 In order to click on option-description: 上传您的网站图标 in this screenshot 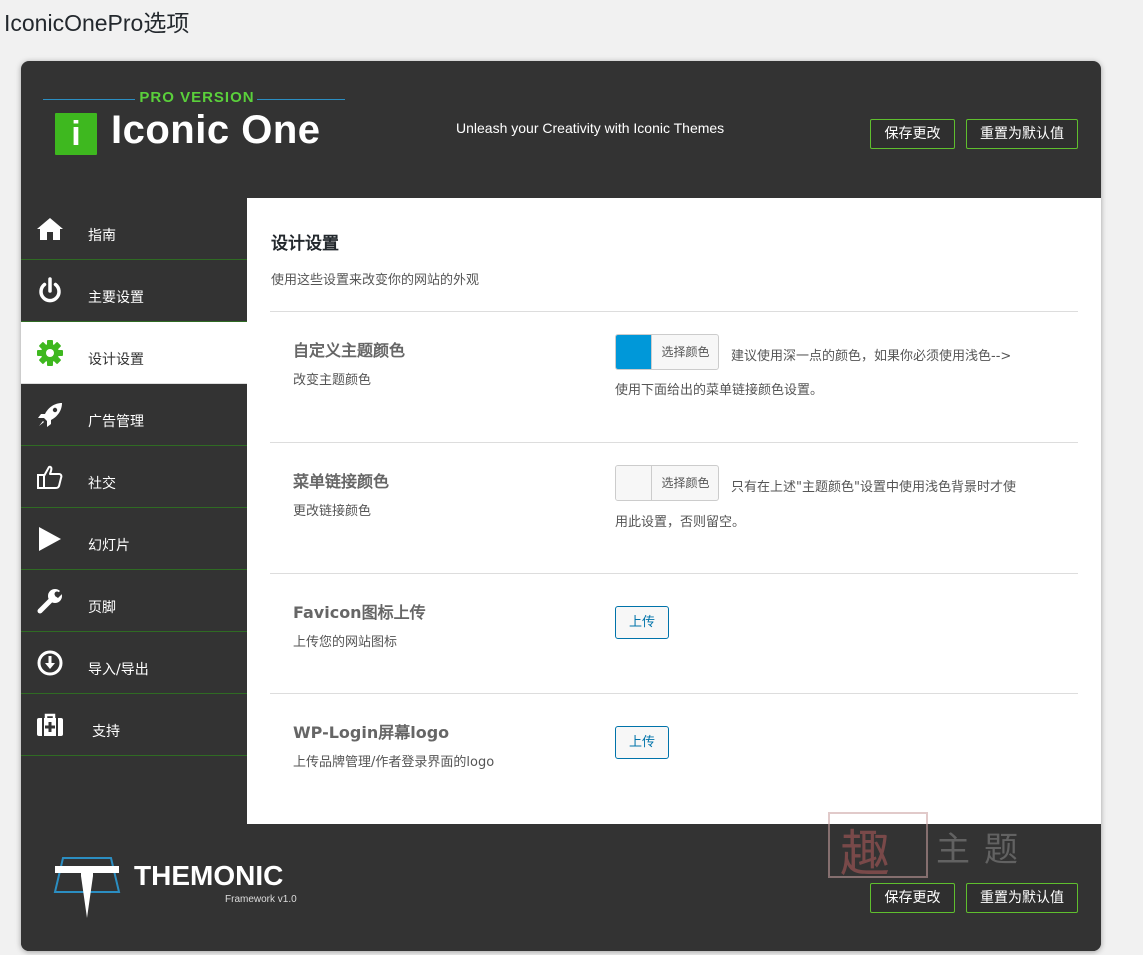, I will do `click(345, 642)`.